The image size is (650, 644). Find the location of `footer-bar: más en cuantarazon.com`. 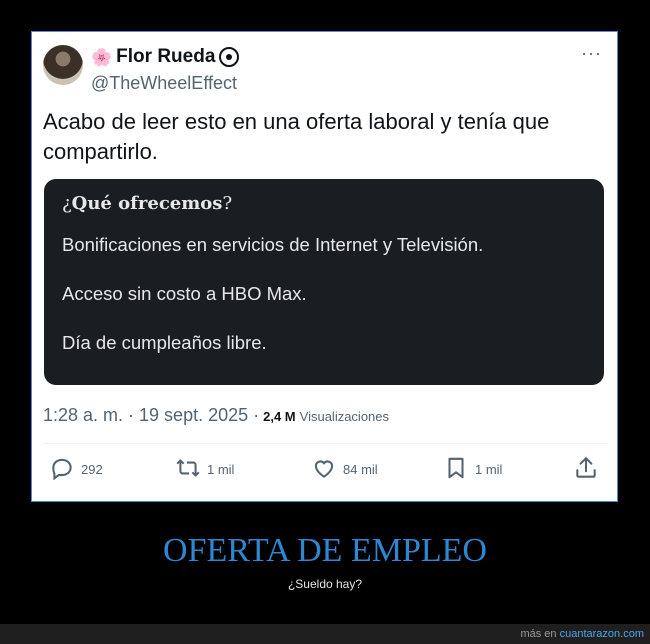

footer-bar: más en cuantarazon.com is located at coordinates (325, 634).